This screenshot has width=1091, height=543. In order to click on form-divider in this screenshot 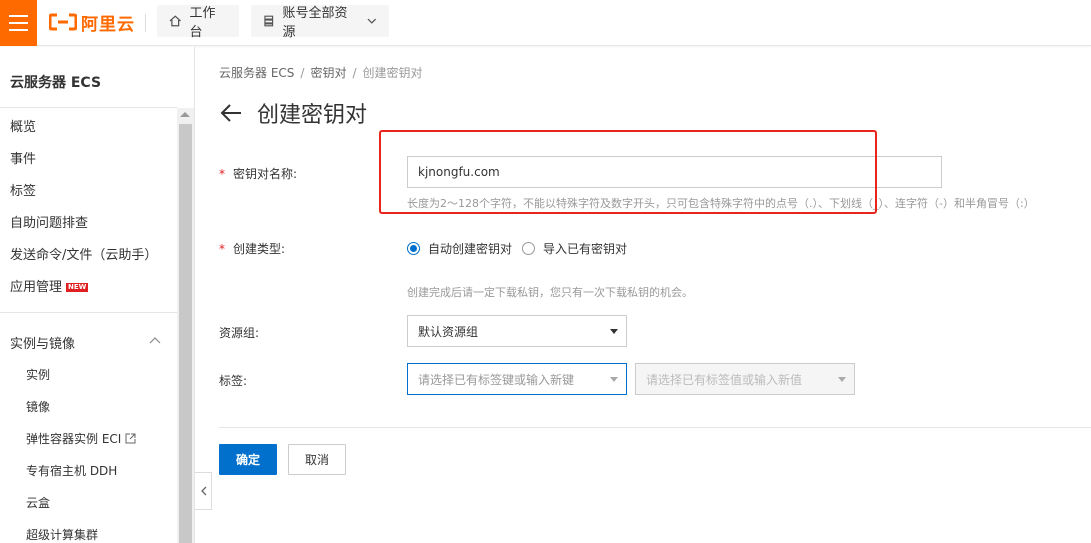, I will do `click(655, 427)`.